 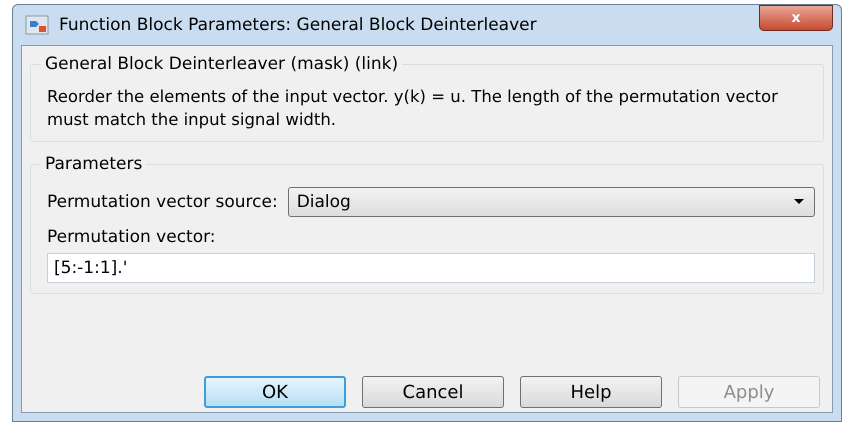 I want to click on description-text: Reorder the elements of the input vector. y(k) = u. The length of the permutation vector must match the input signal width., so click(x=413, y=108).